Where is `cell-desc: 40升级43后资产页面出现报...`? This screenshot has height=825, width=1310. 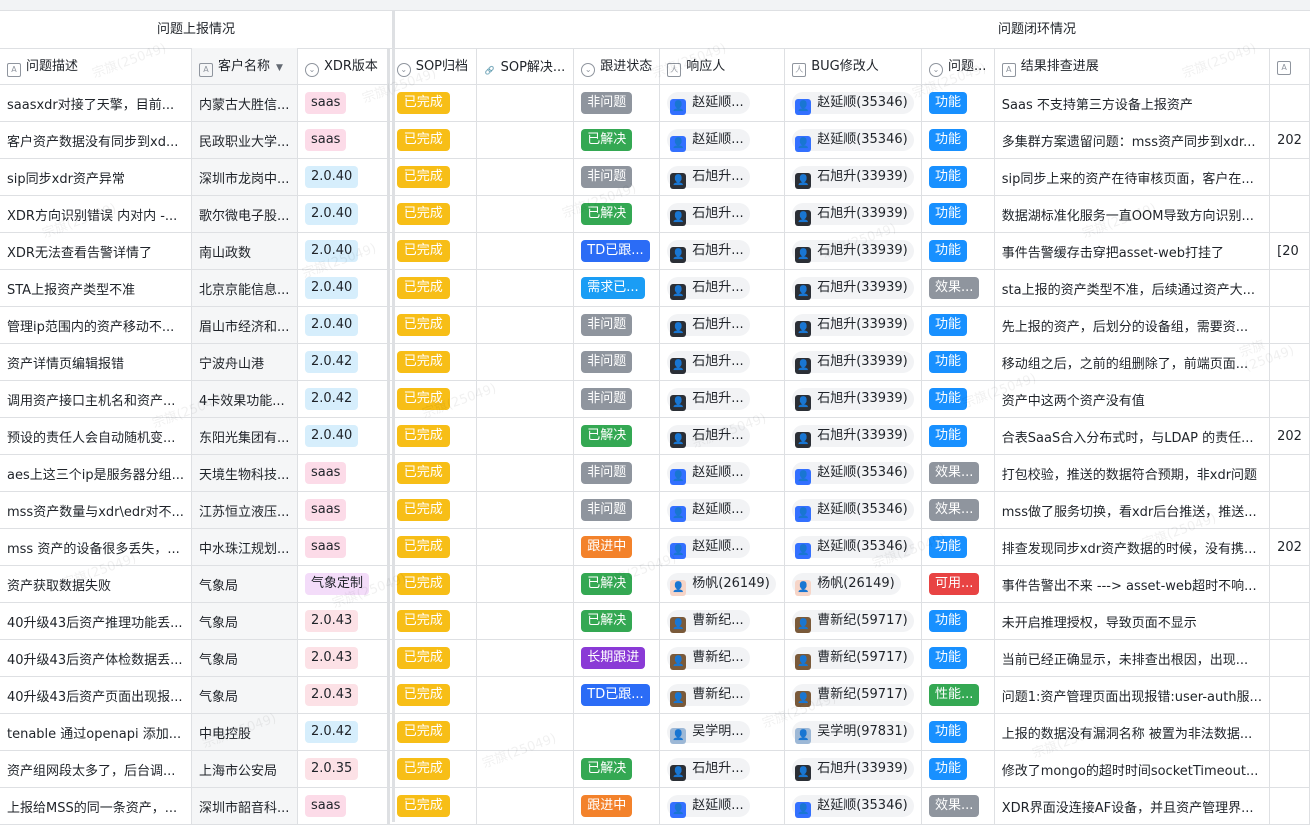 cell-desc: 40升级43后资产页面出现报... is located at coordinates (96, 695).